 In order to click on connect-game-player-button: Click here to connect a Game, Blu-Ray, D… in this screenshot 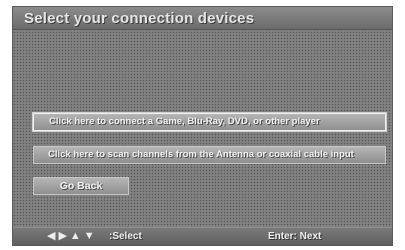, I will do `click(209, 122)`.